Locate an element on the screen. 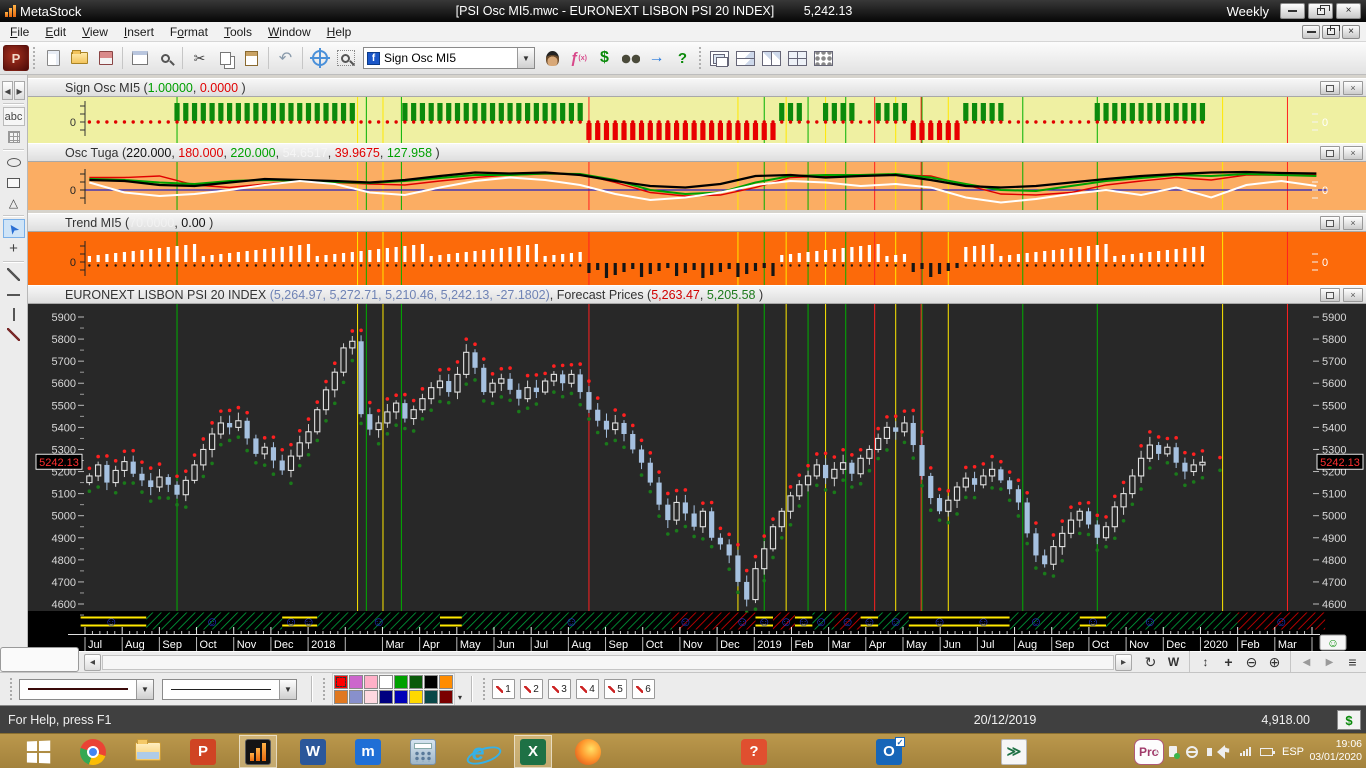 The image size is (1366, 768). previous-chart-button: ◀ is located at coordinates (1306, 662).